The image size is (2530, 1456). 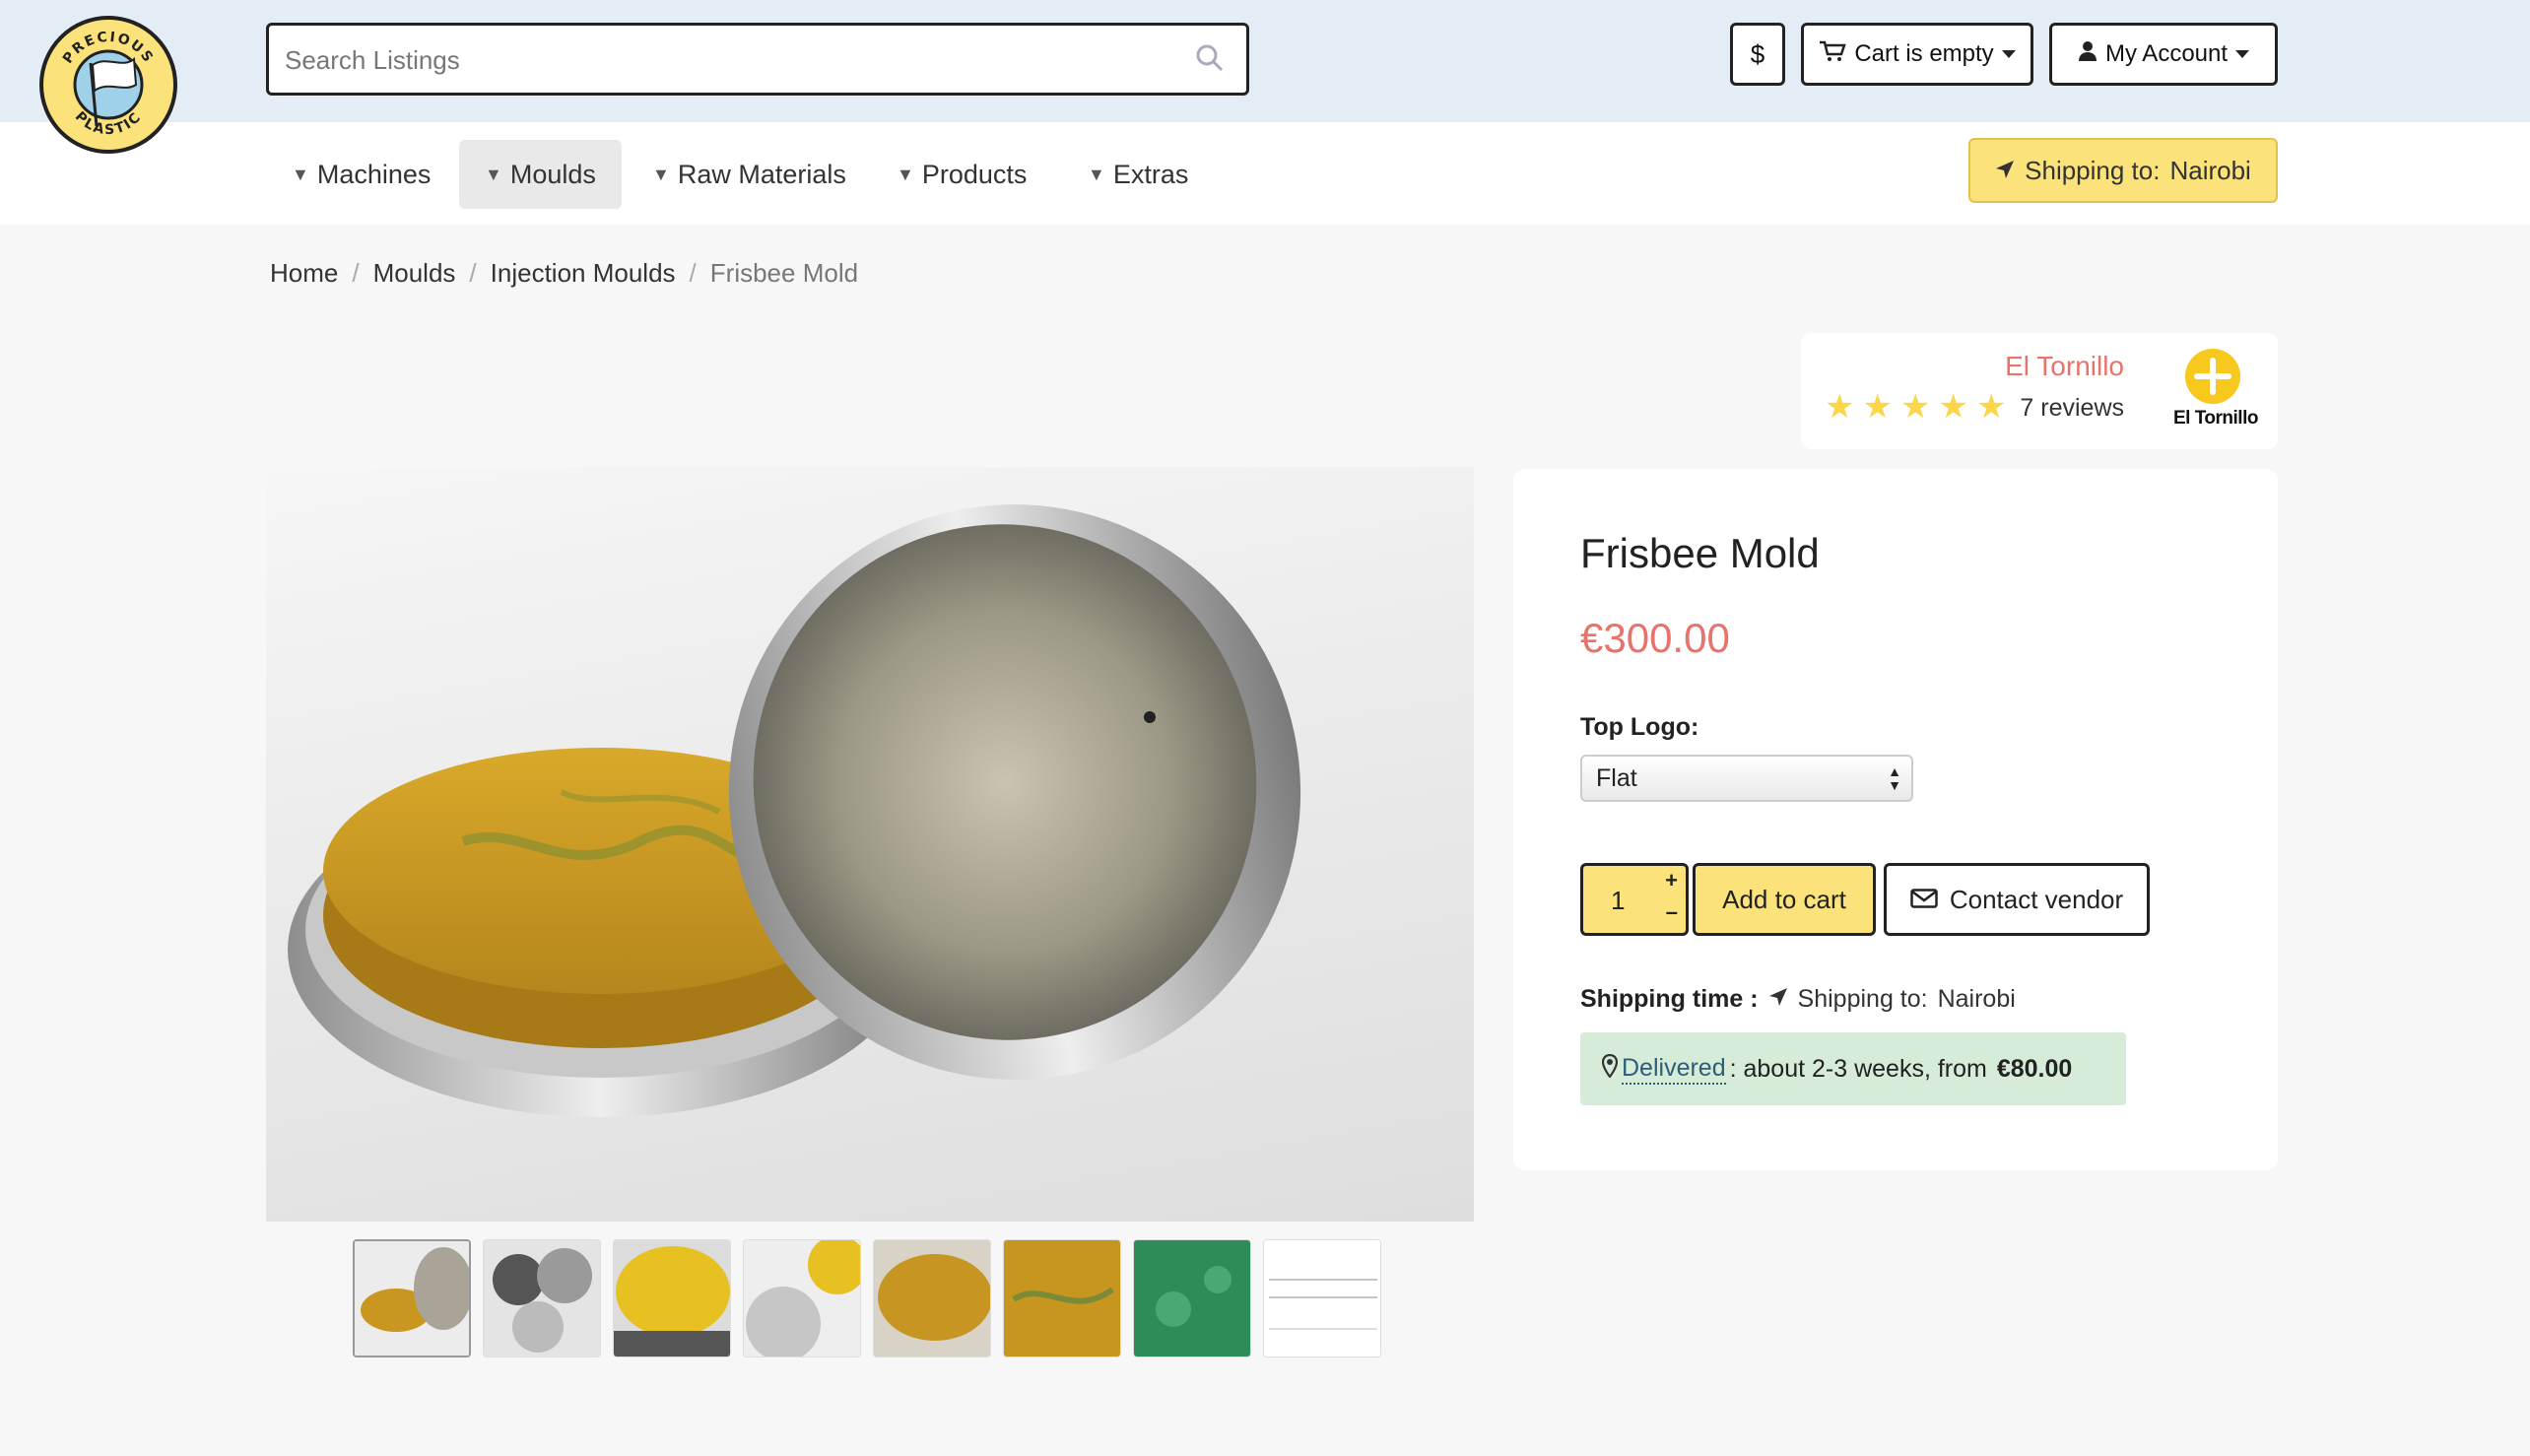 I want to click on top-bar: $ Cart is empty My Account, so click(x=1265, y=61).